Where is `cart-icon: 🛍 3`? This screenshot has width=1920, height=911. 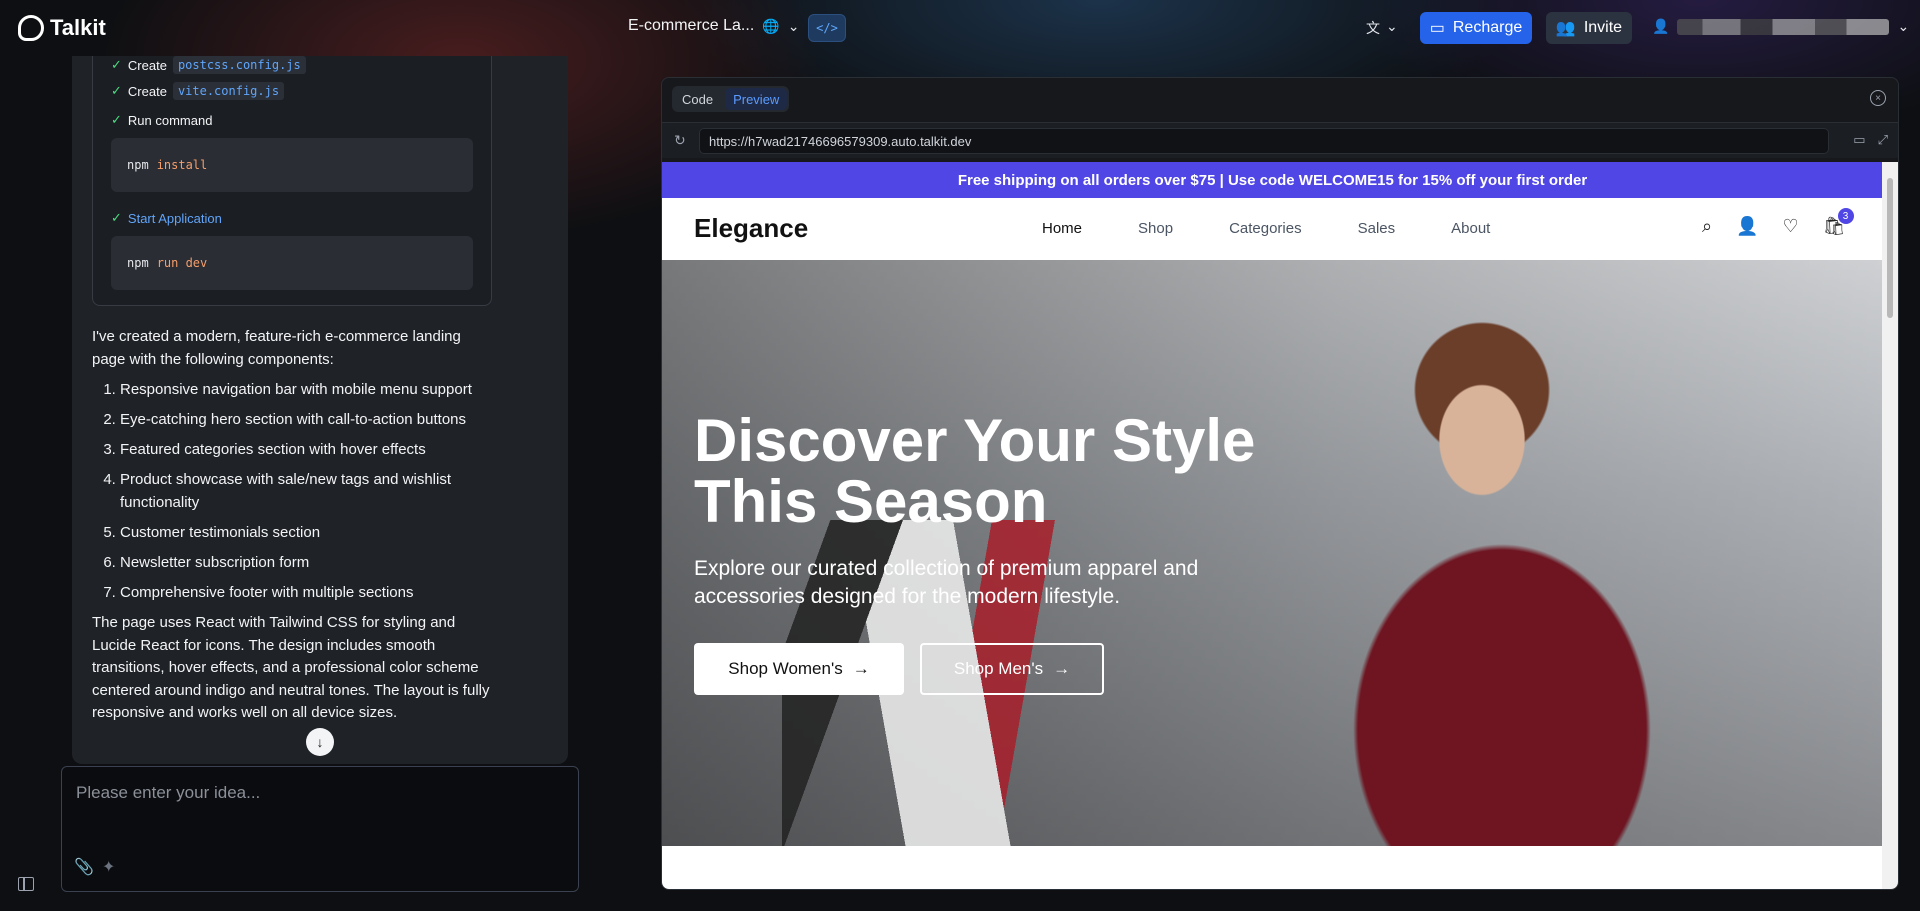 cart-icon: 🛍 3 is located at coordinates (1838, 222).